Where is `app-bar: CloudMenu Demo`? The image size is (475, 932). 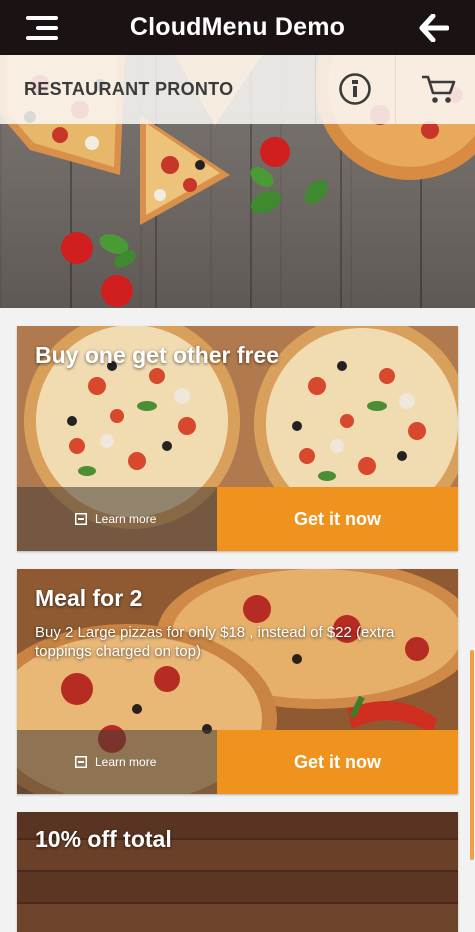
app-bar: CloudMenu Demo is located at coordinates (237, 27).